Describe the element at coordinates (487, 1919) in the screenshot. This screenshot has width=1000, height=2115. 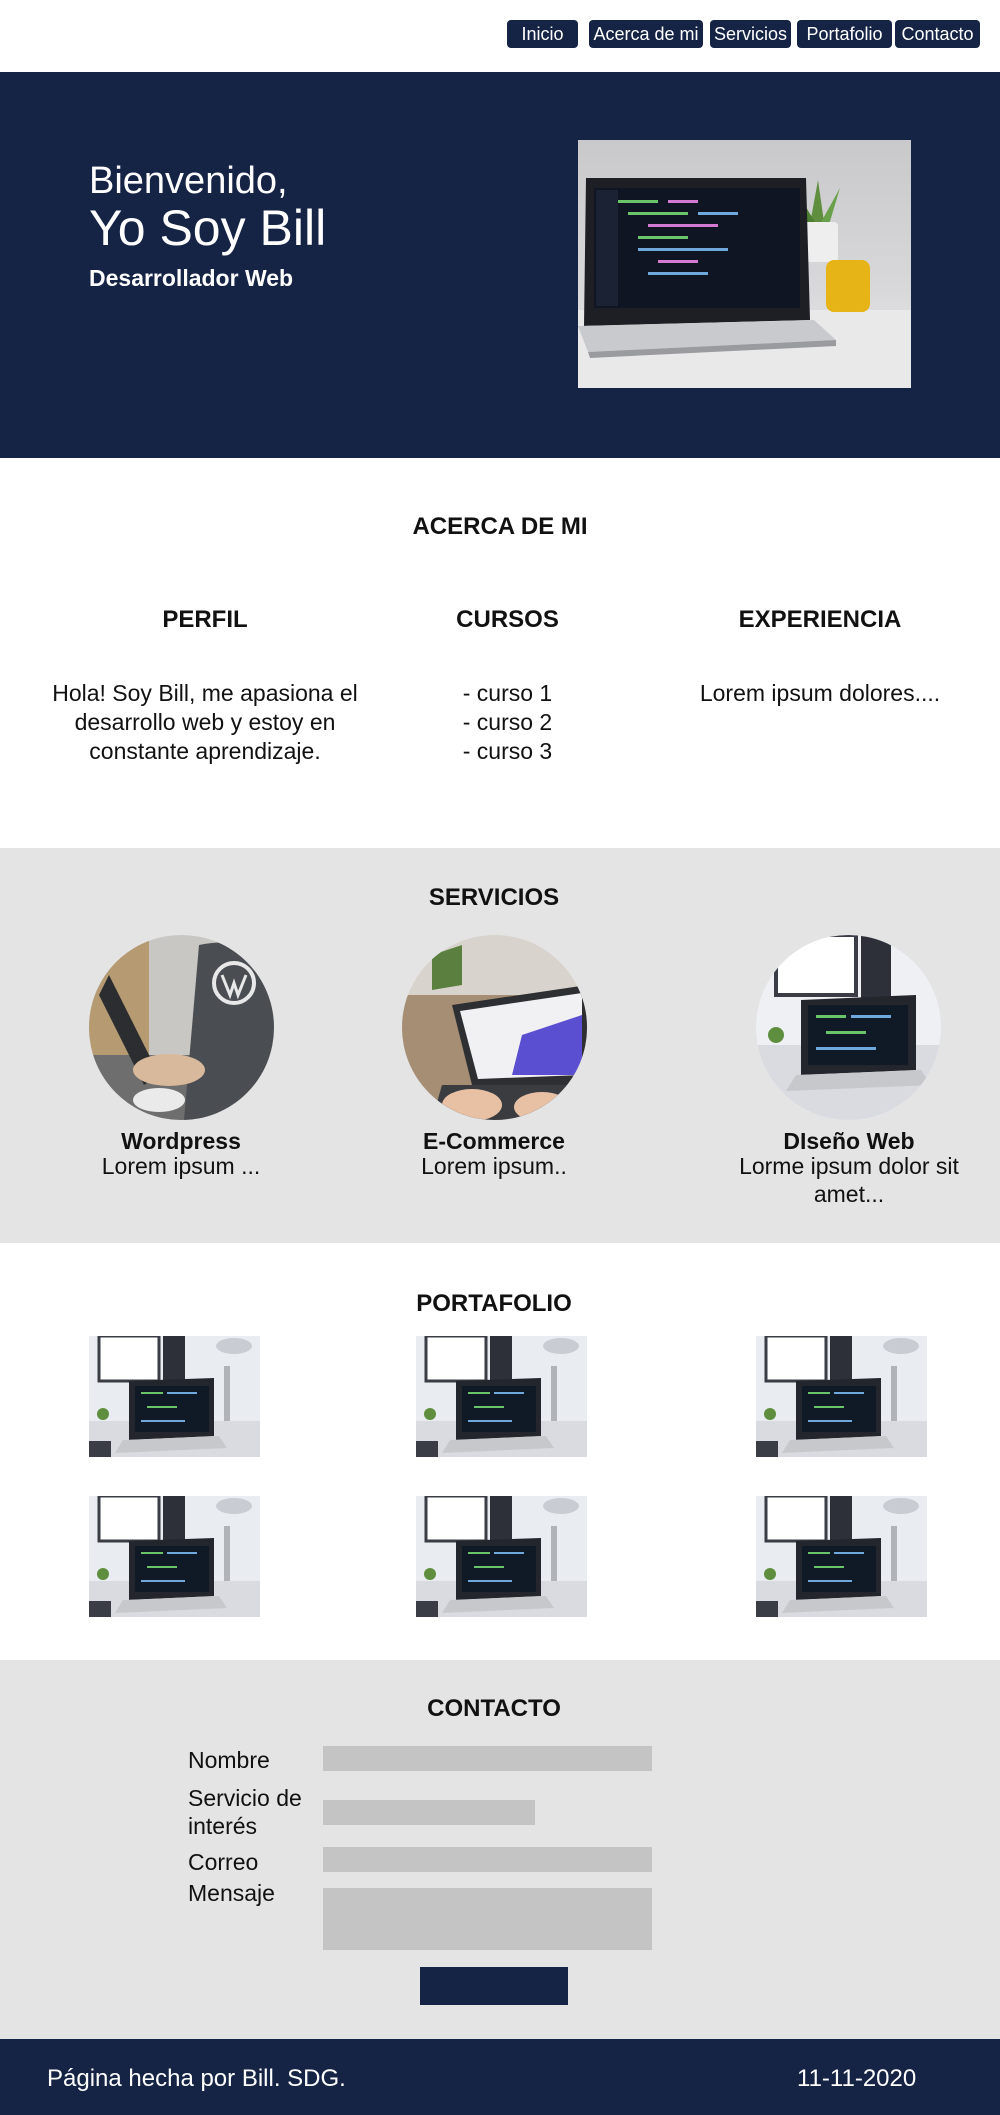
I see `message-field` at that location.